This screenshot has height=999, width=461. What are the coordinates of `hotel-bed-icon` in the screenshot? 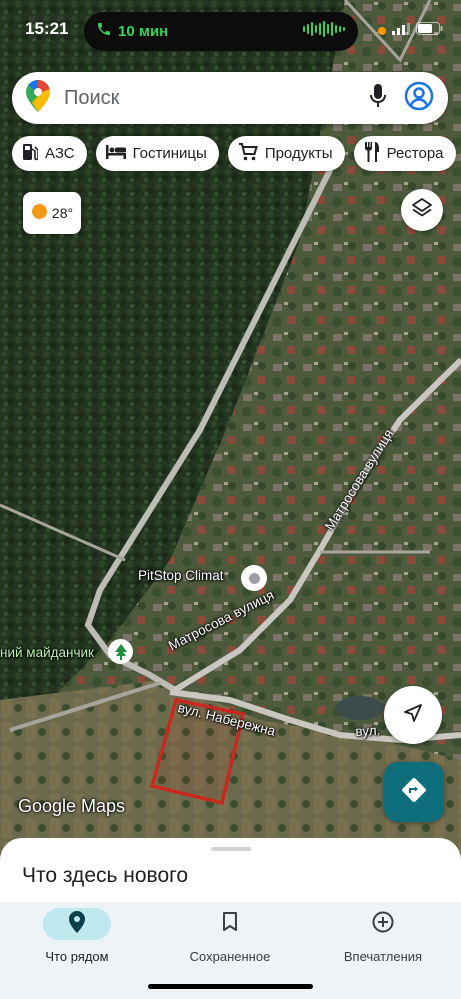 It's located at (115, 153).